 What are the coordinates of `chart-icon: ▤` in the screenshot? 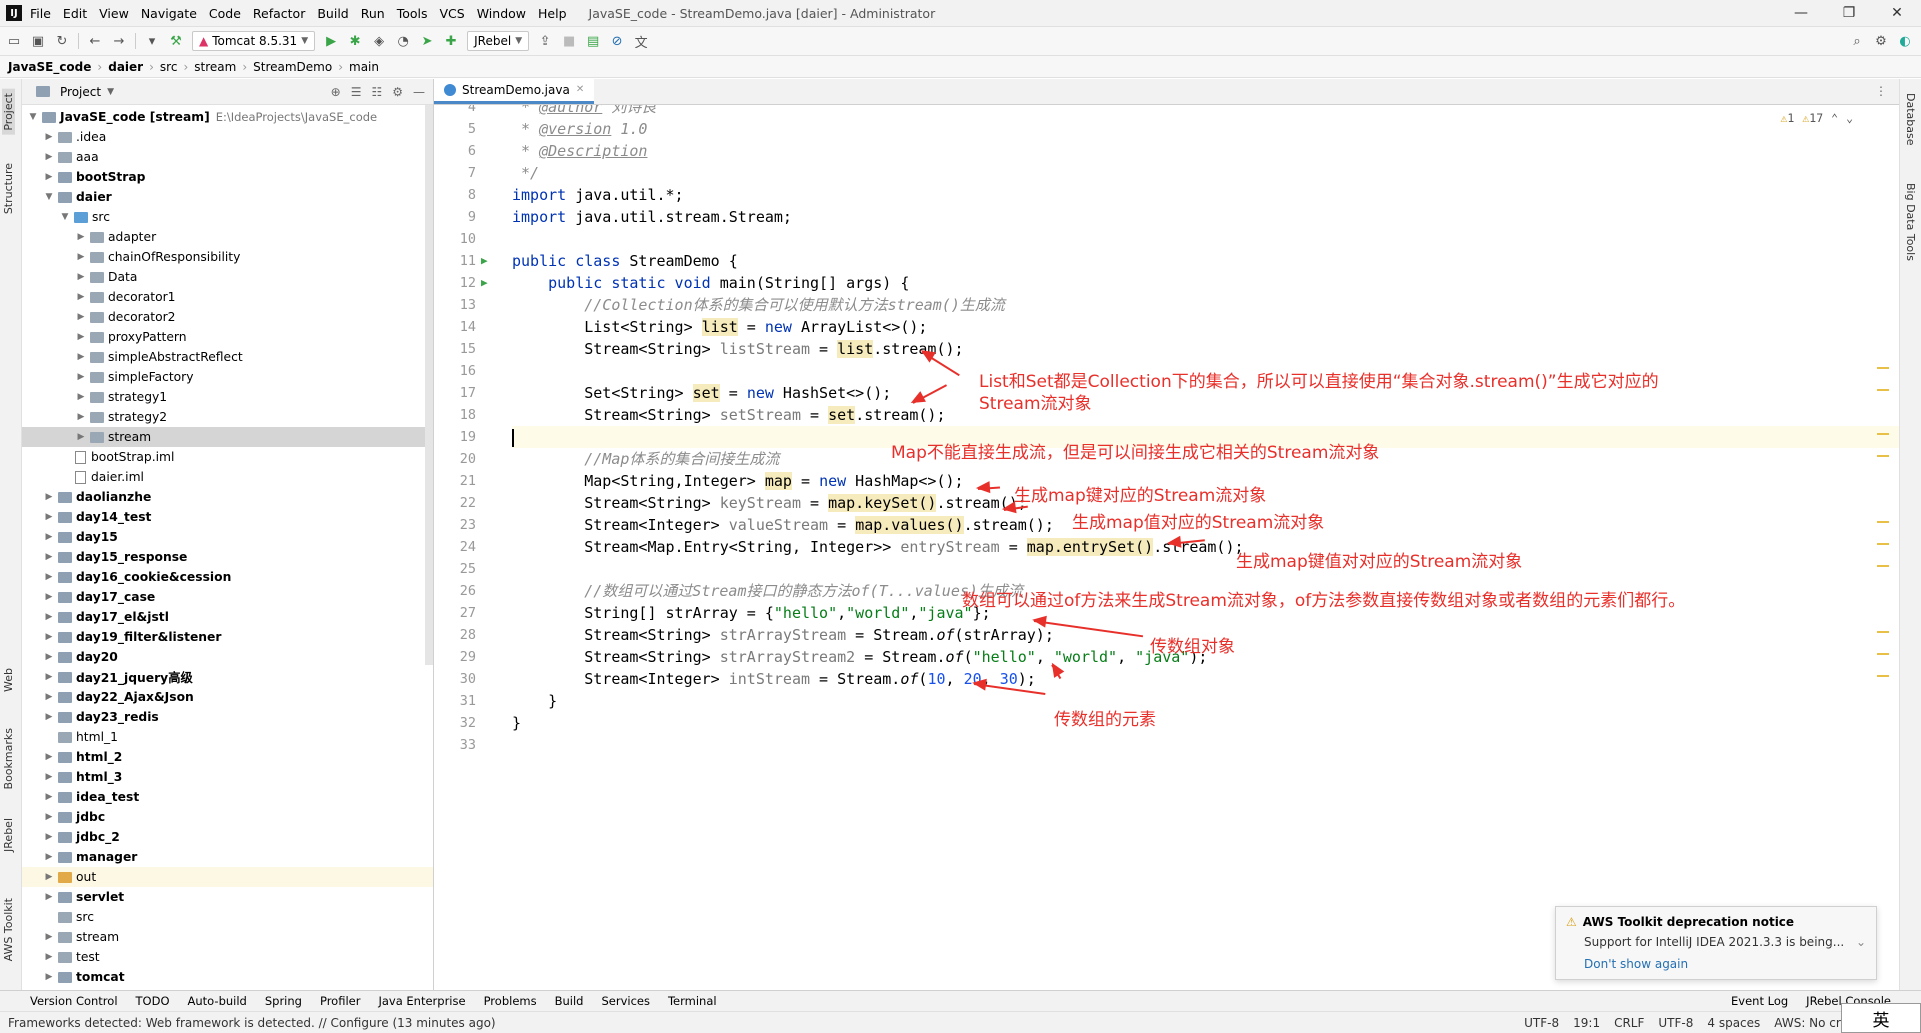 It's located at (593, 41).